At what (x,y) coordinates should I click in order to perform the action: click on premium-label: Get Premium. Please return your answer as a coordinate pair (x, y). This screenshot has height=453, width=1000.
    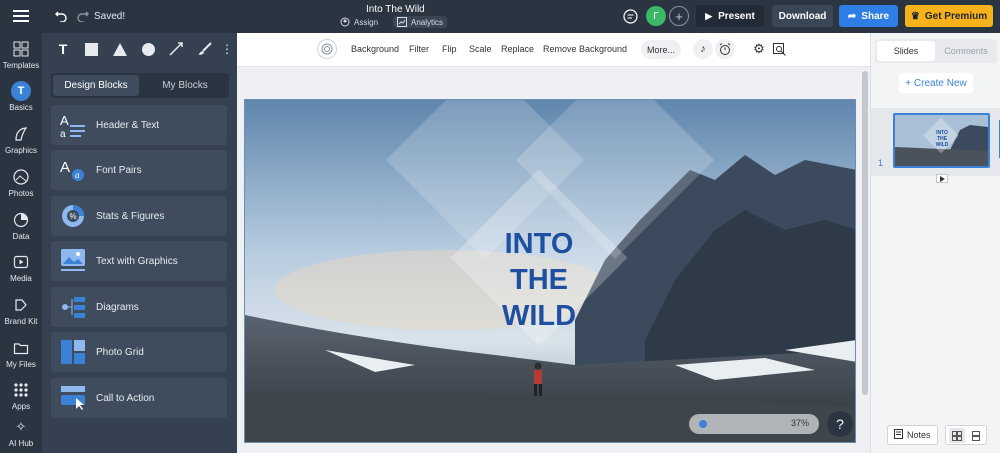
    Looking at the image, I should click on (956, 16).